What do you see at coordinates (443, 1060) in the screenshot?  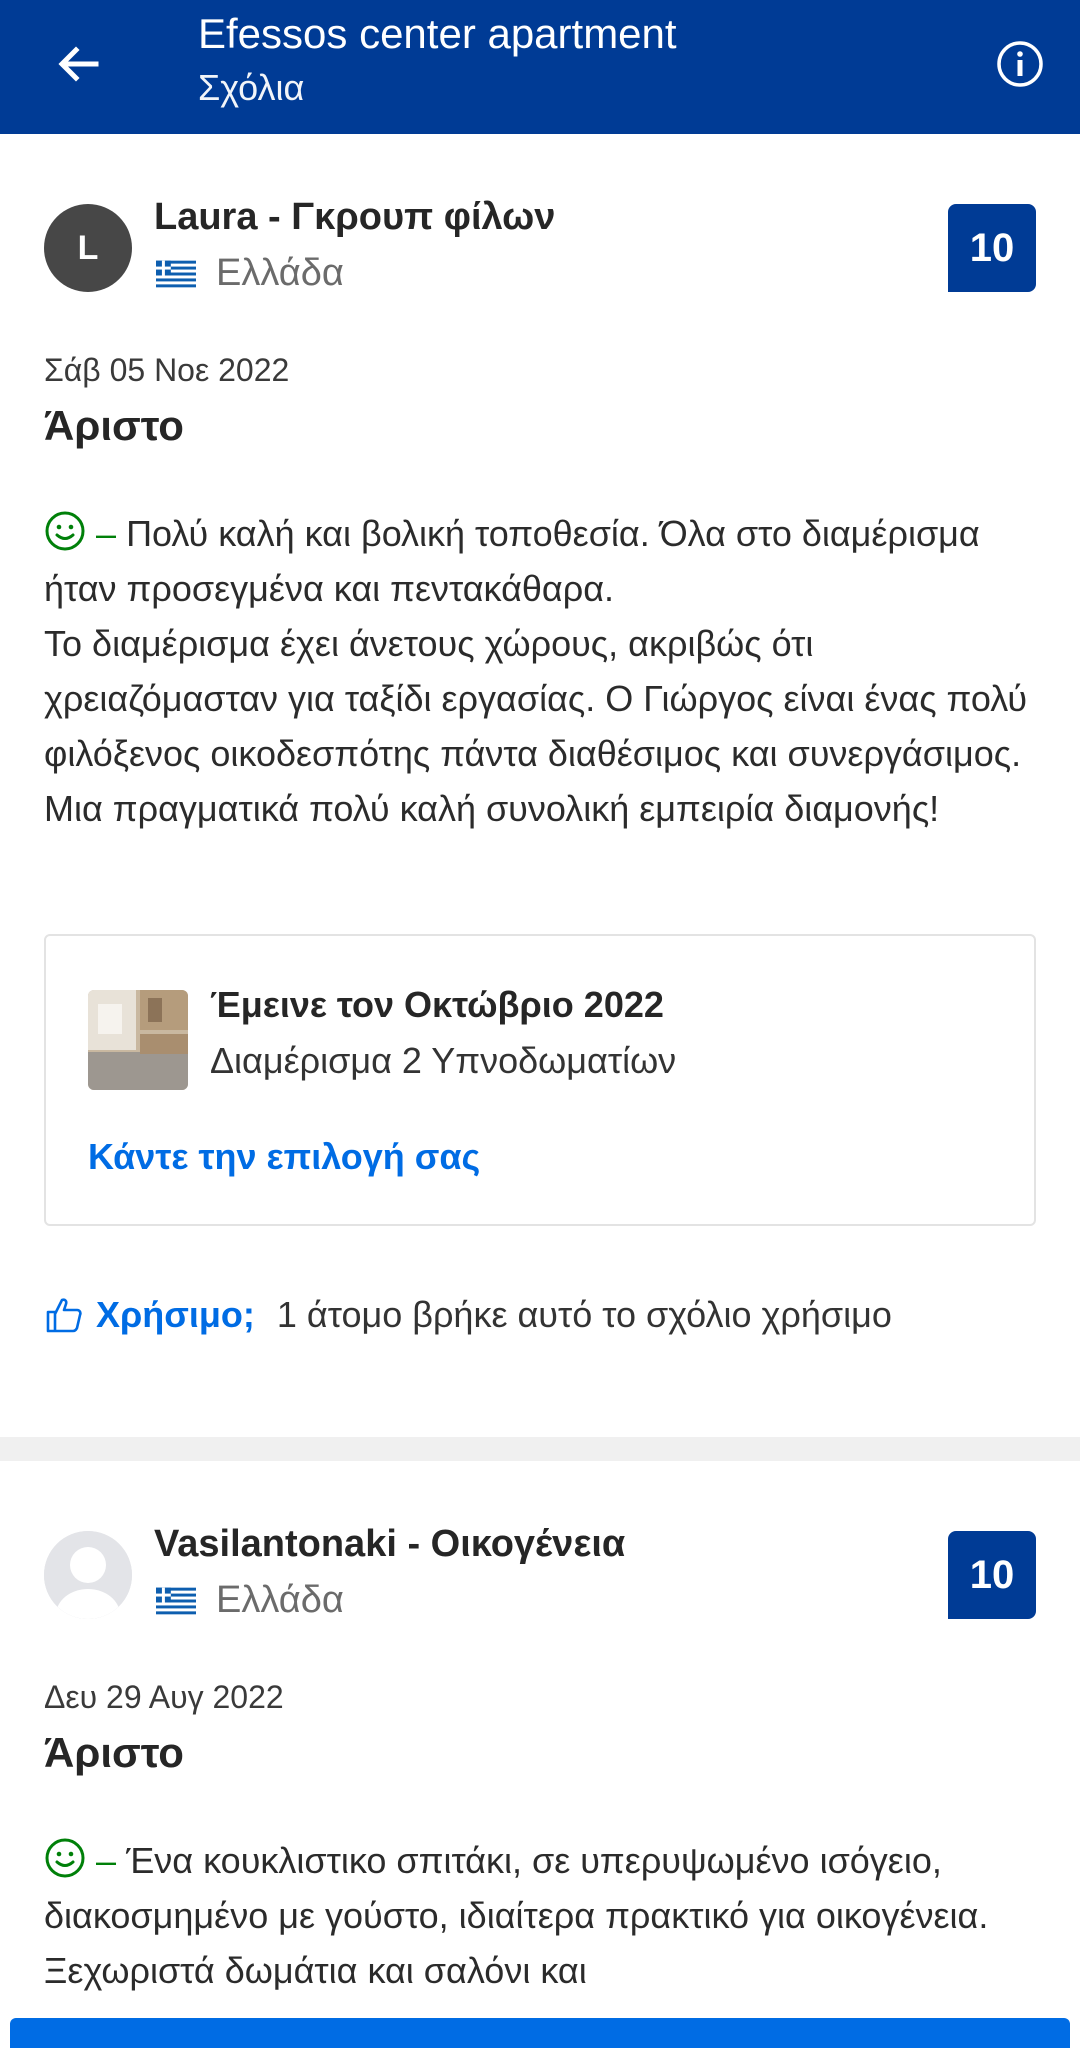 I see `room-type: Διαμέρισμα 2 Υπνοδωματίων` at bounding box center [443, 1060].